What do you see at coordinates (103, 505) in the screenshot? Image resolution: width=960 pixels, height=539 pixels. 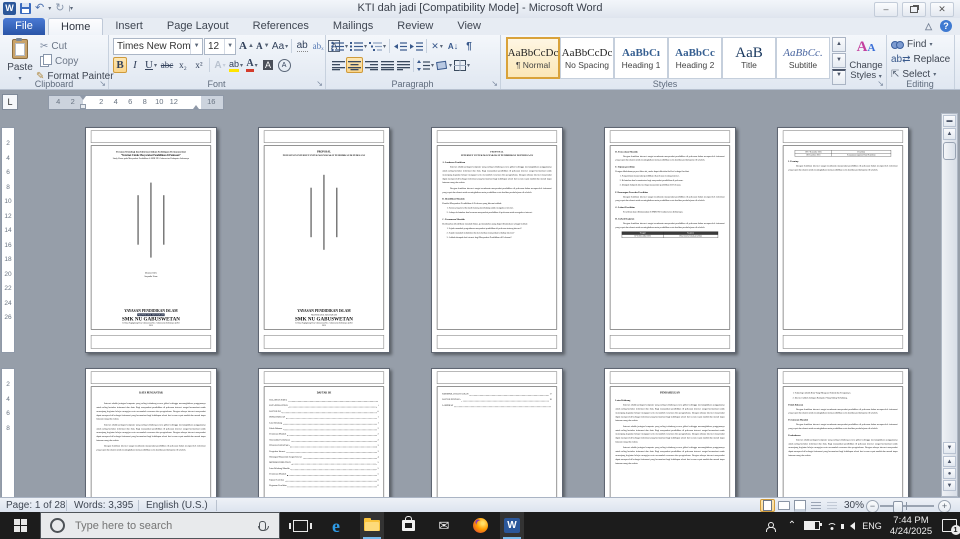 I see `word-count-status: Words: 3,395` at bounding box center [103, 505].